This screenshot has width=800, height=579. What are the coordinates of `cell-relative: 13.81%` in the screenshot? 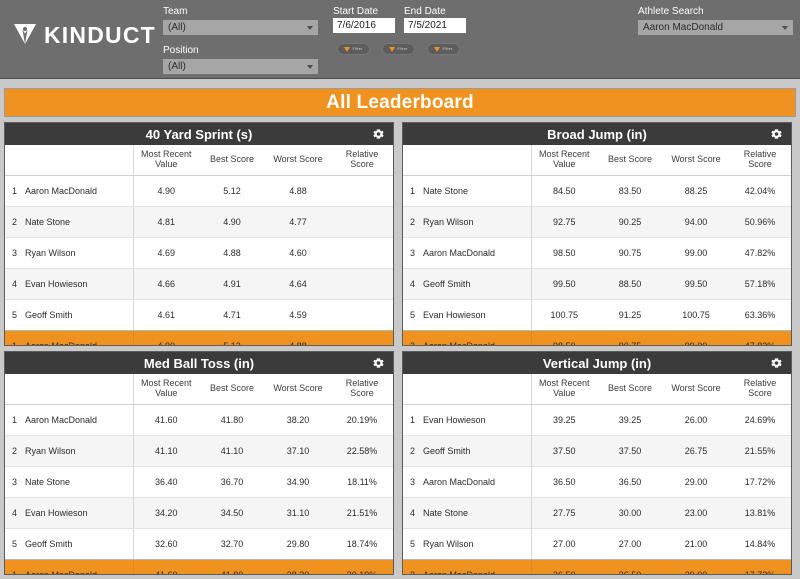 It's located at (760, 513).